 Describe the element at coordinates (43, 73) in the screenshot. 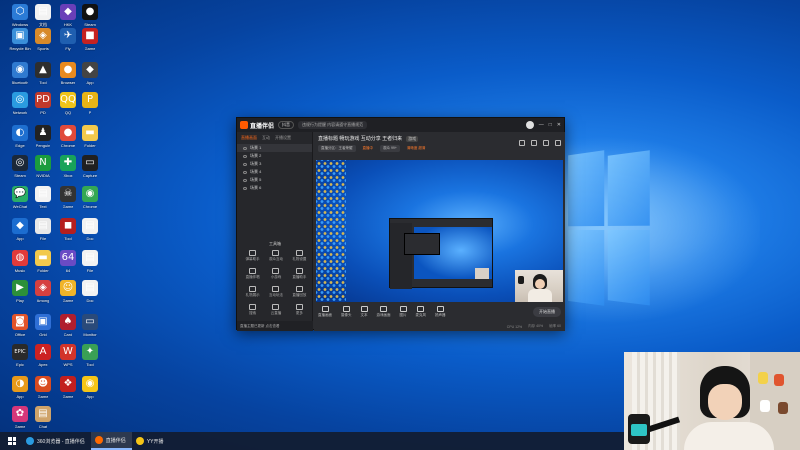

I see `desktop-icon-10: ▲ Tool` at that location.